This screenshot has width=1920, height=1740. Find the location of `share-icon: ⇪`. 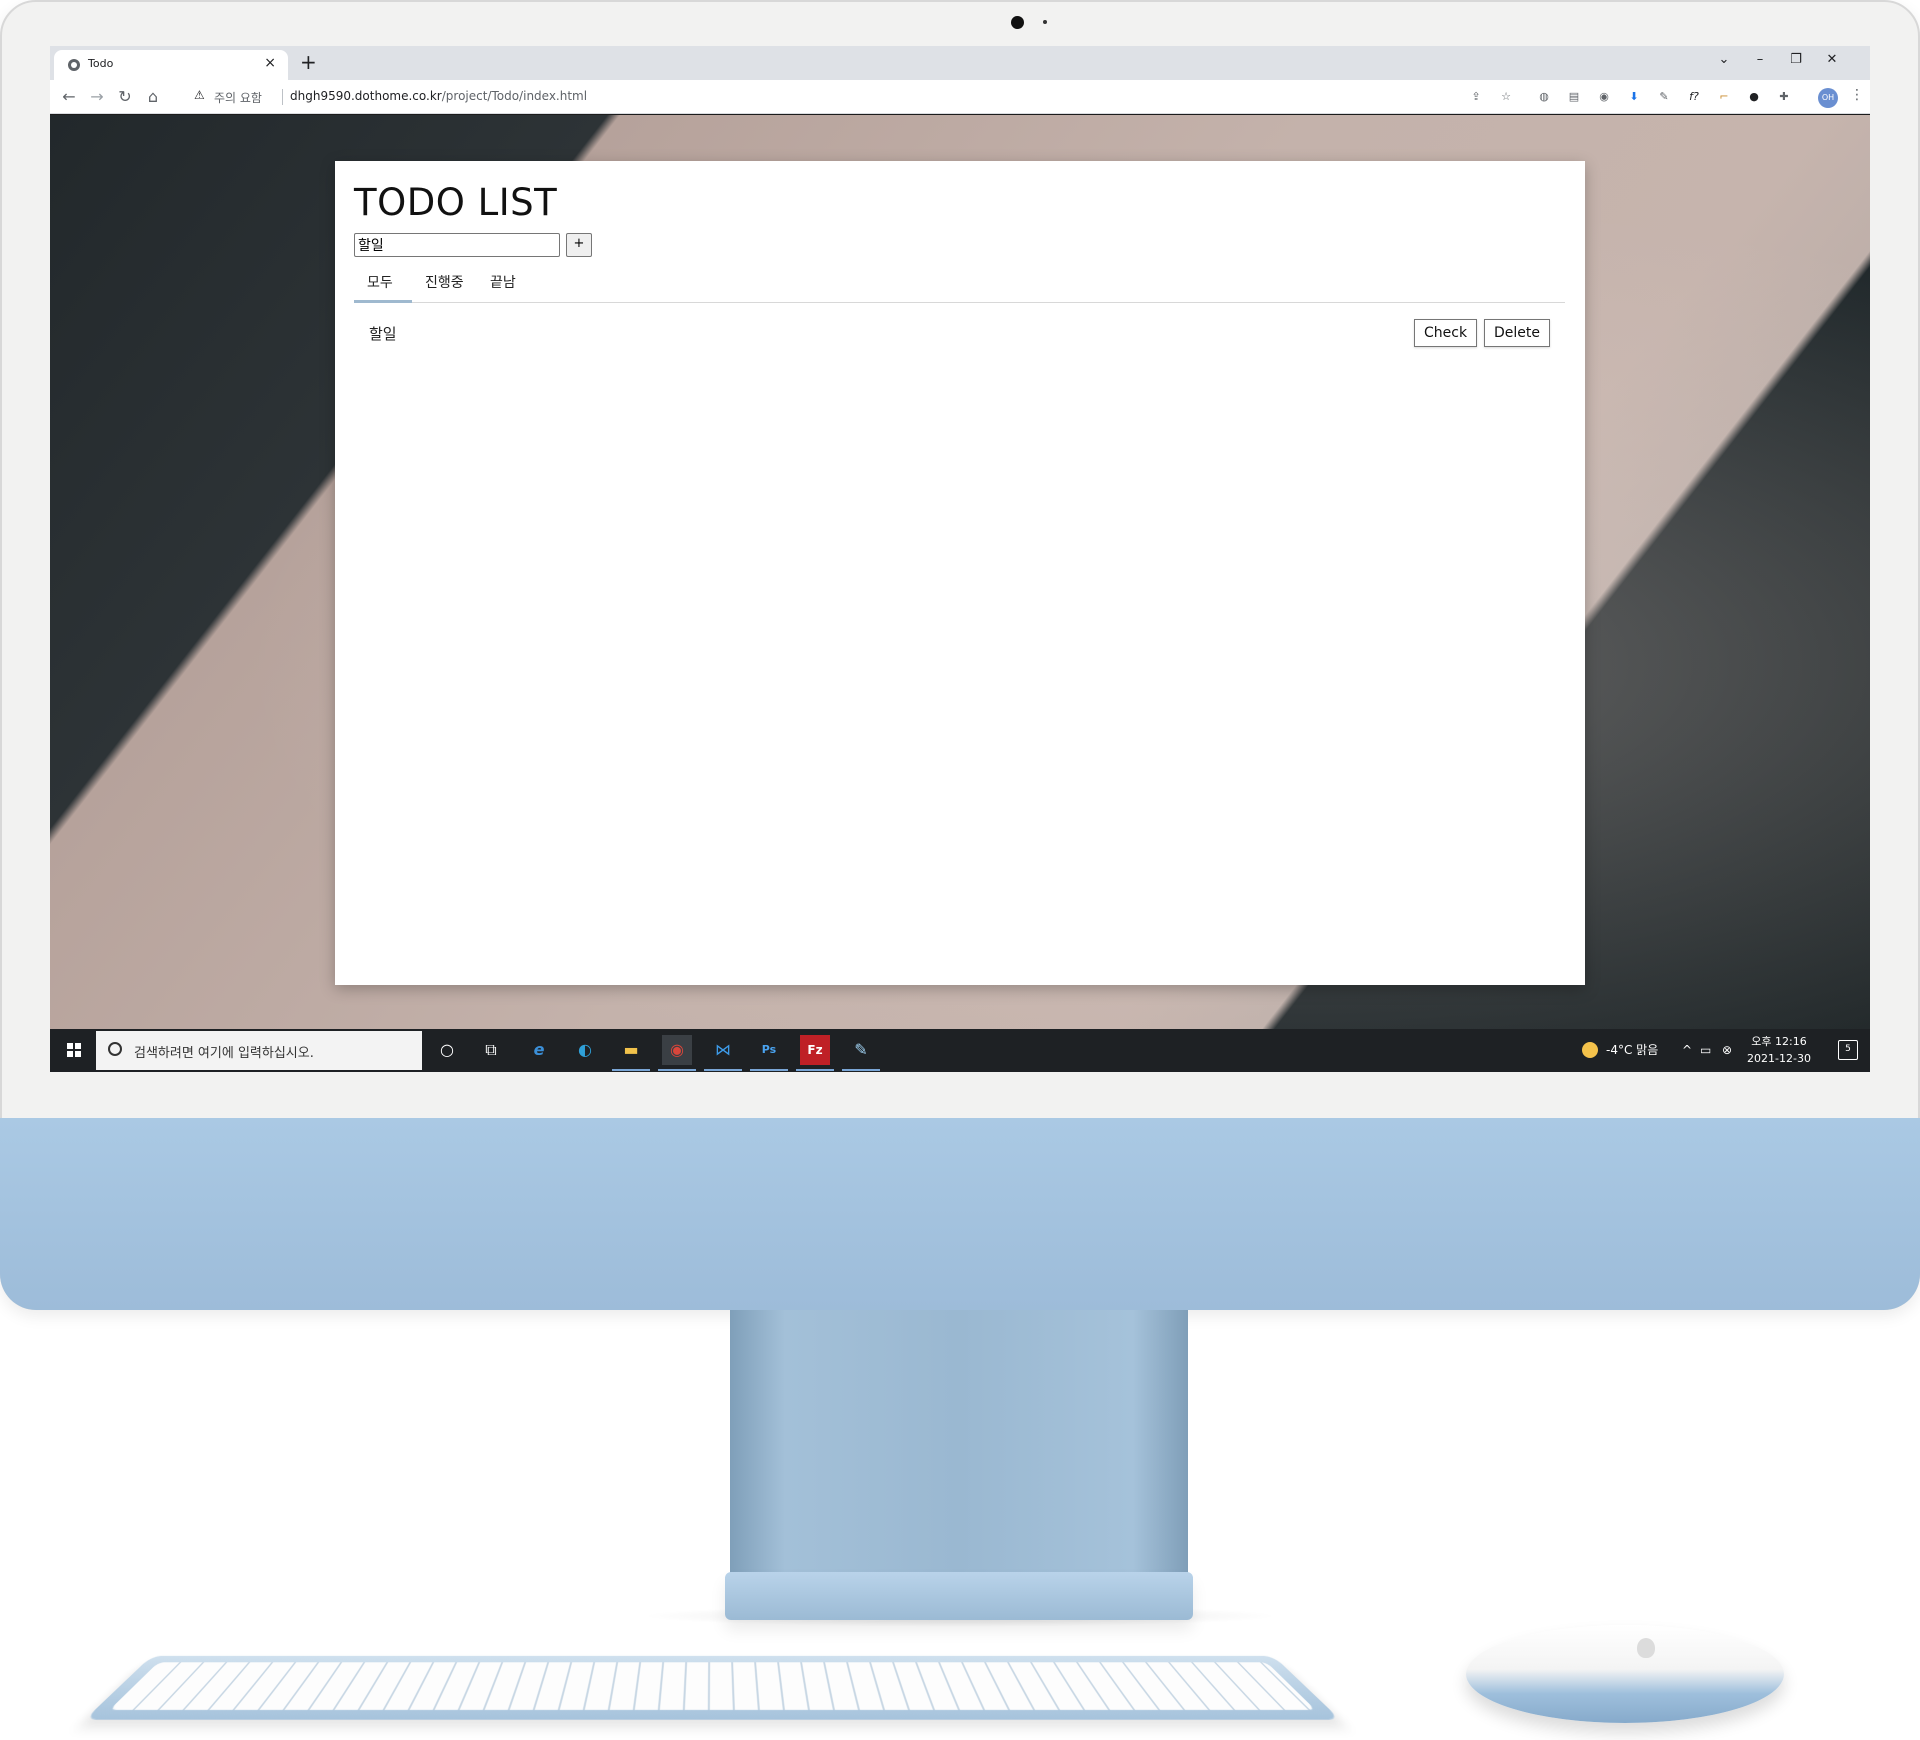

share-icon: ⇪ is located at coordinates (1476, 97).